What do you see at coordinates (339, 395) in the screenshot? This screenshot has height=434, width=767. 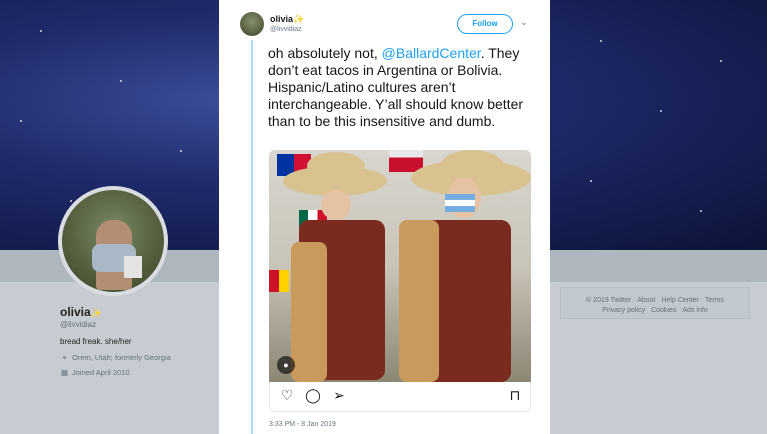 I see `share-icon: ➢` at bounding box center [339, 395].